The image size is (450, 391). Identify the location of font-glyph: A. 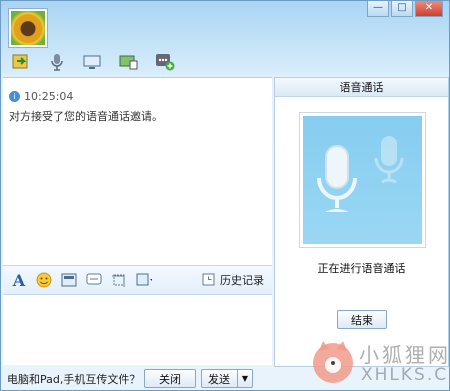
(19, 280).